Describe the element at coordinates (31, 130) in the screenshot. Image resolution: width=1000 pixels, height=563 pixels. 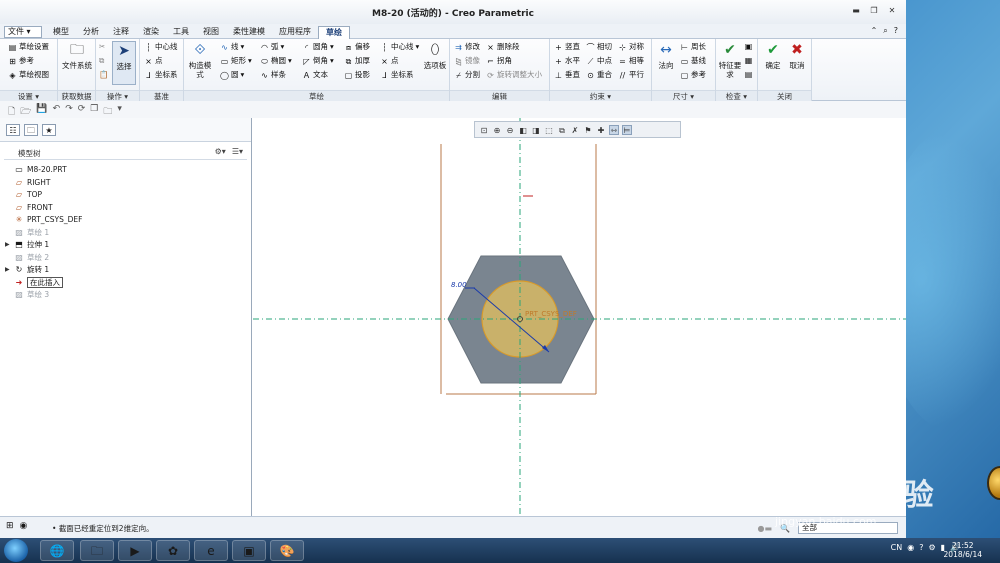
I see `folder-browser-tab-icon: 🗀` at that location.